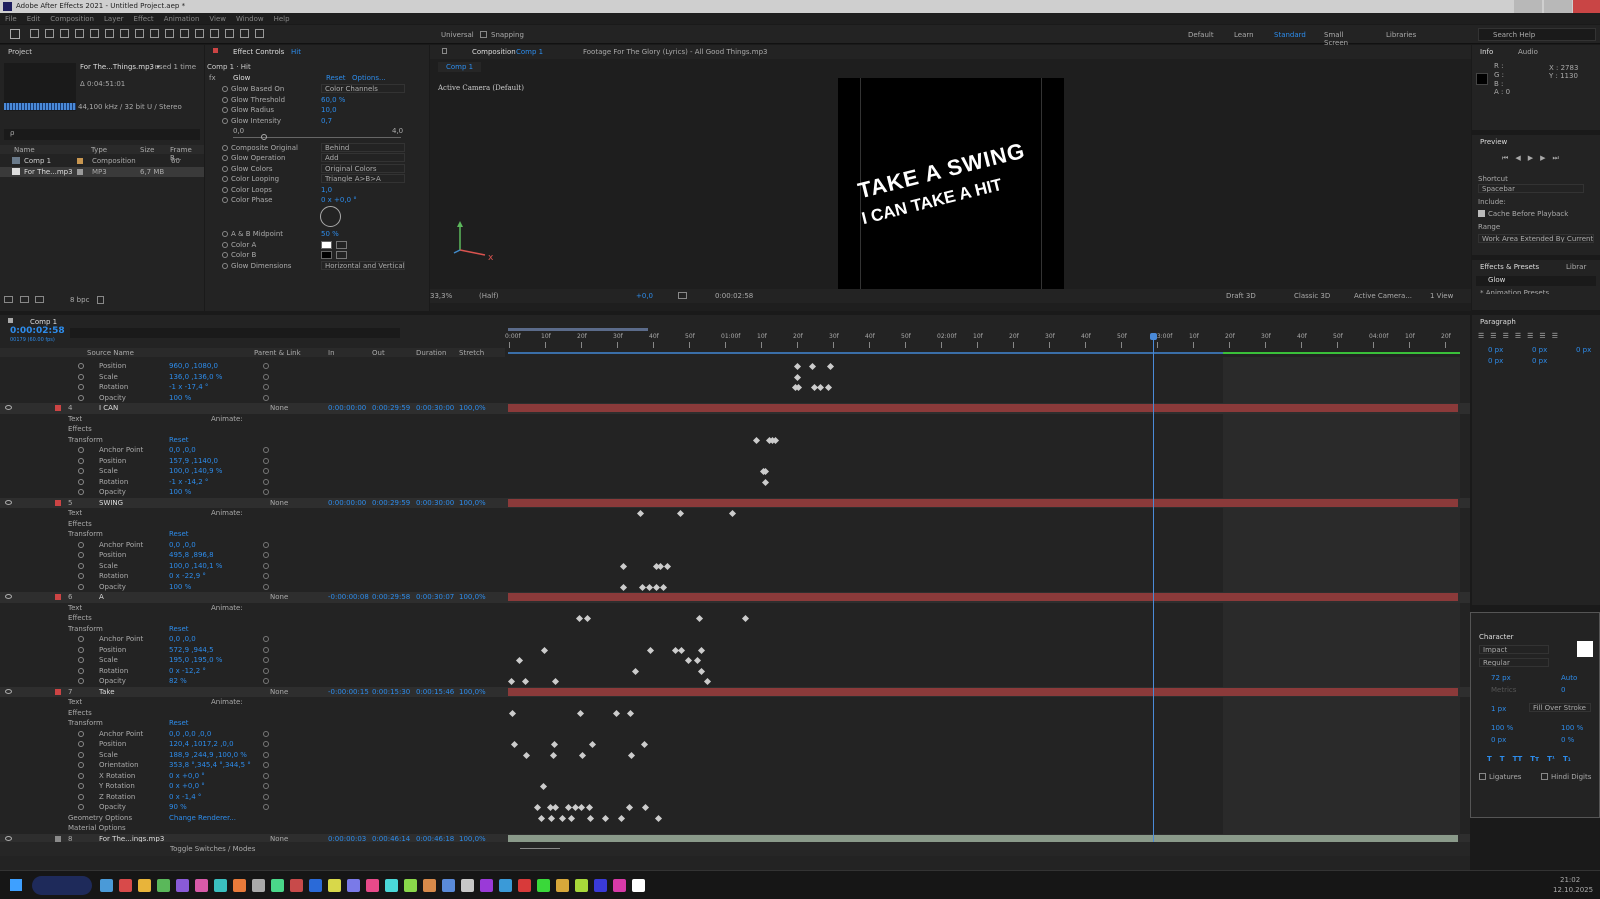 The height and width of the screenshot is (899, 1600). What do you see at coordinates (241, 78) in the screenshot?
I see `effect-name: Glow` at bounding box center [241, 78].